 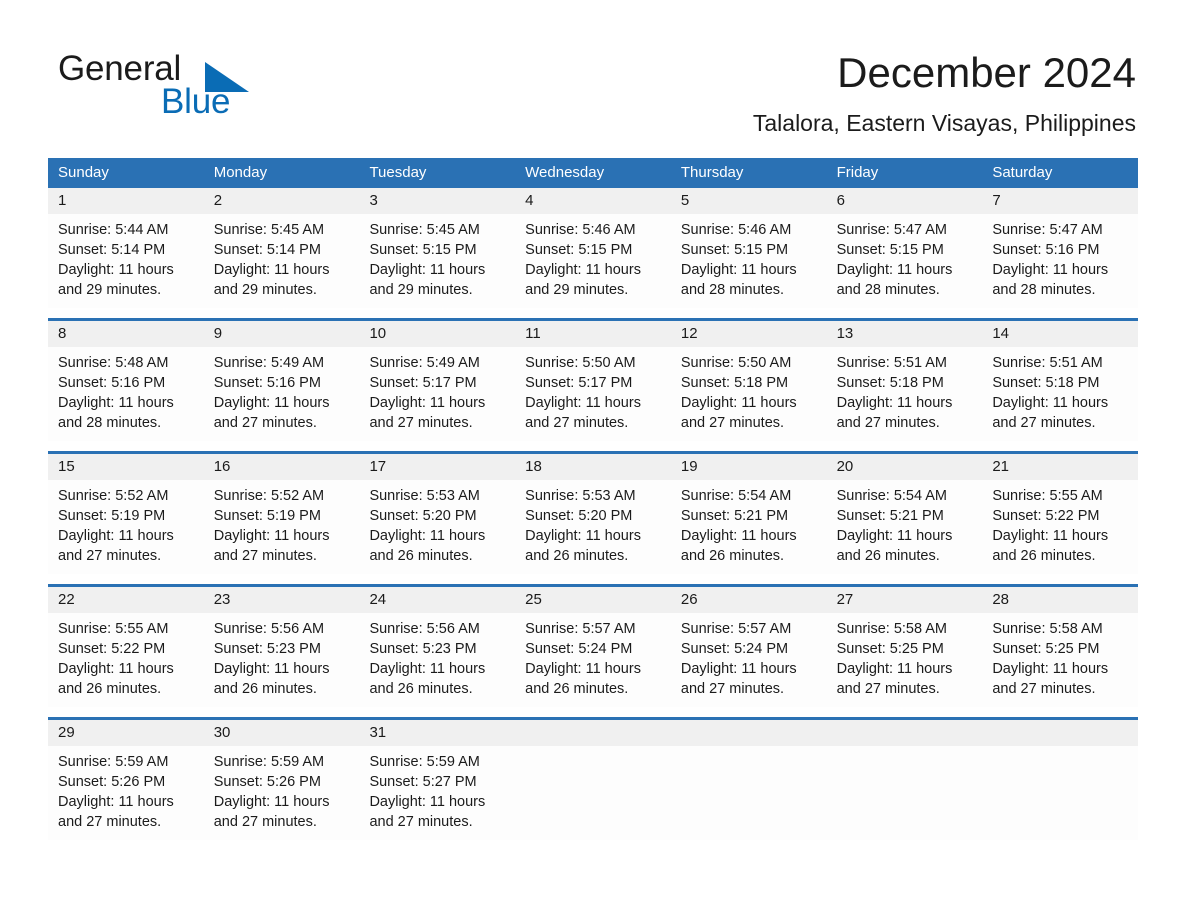 What do you see at coordinates (437, 334) in the screenshot?
I see `day-number: 10` at bounding box center [437, 334].